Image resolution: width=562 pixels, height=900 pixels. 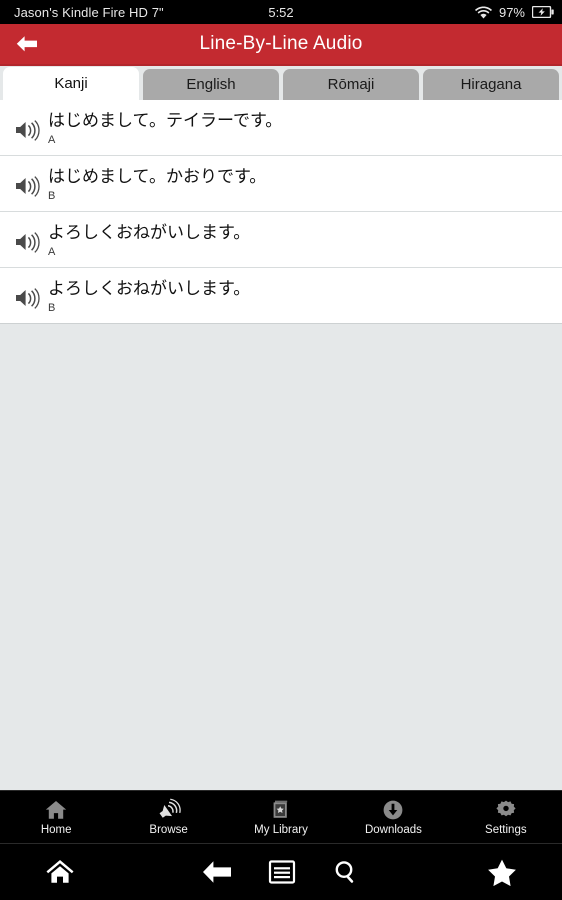 What do you see at coordinates (56, 830) in the screenshot?
I see `tab-home-label: Home` at bounding box center [56, 830].